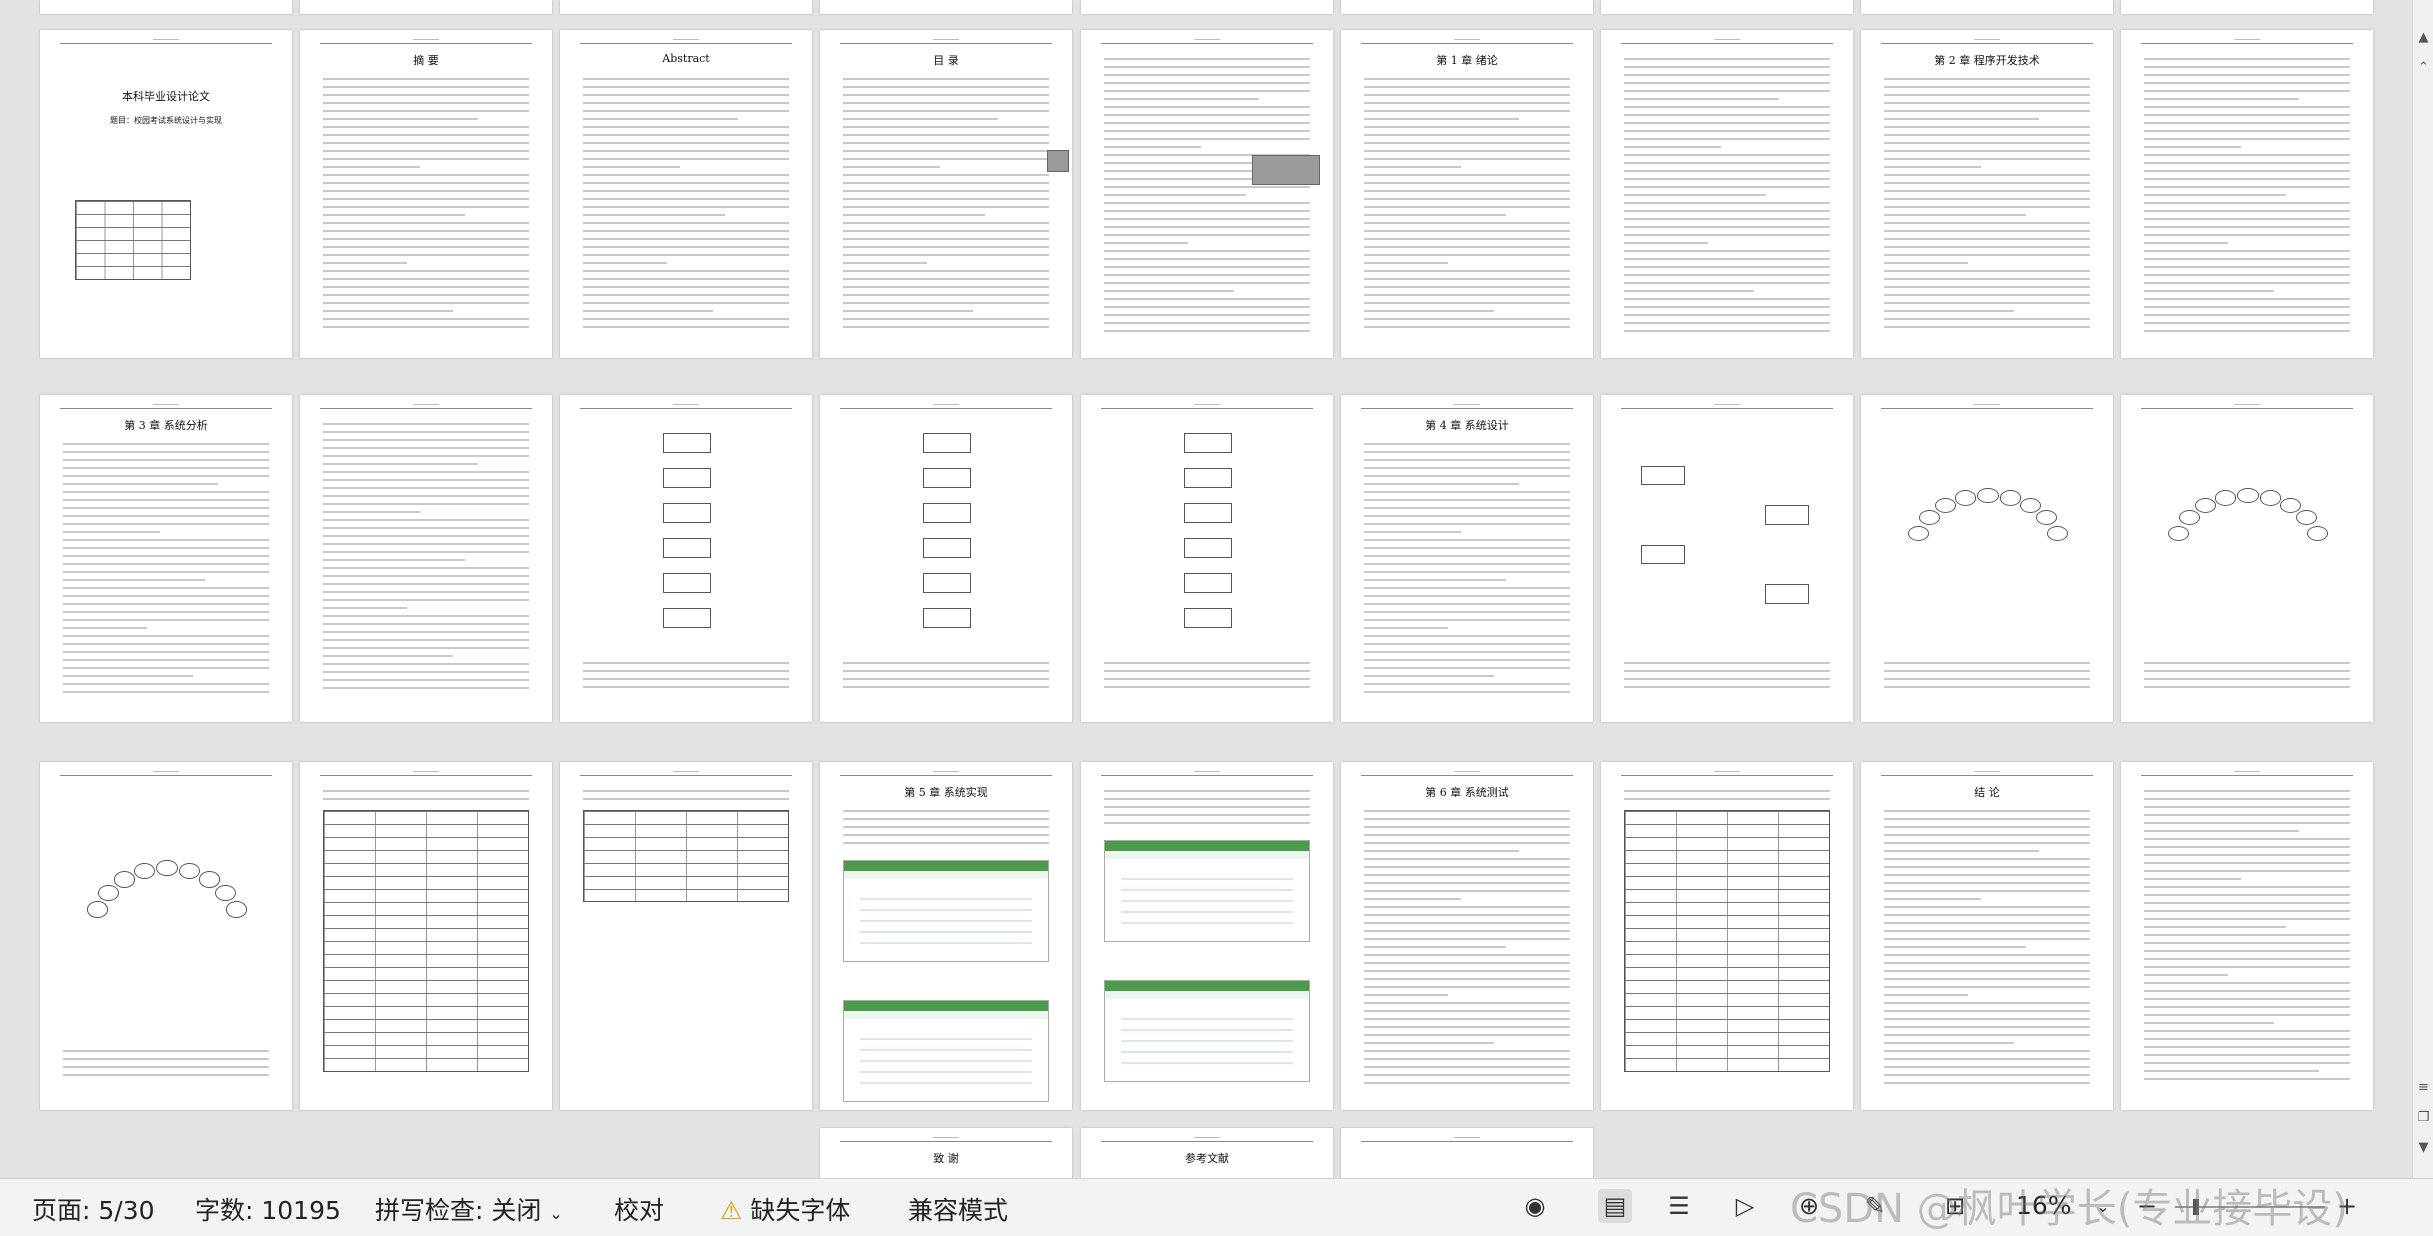 The height and width of the screenshot is (1236, 2433). Describe the element at coordinates (1286, 170) in the screenshot. I see `selection-highlight` at that location.